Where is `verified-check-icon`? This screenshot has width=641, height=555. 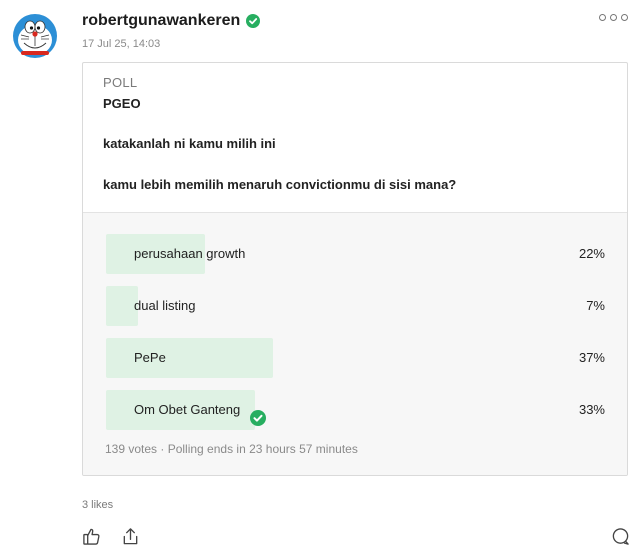
verified-check-icon is located at coordinates (253, 21).